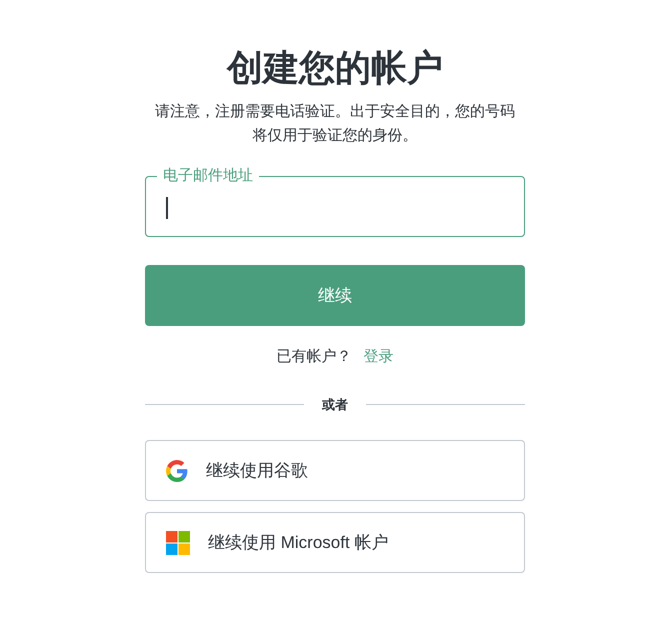  I want to click on login-link: 登录, so click(379, 357).